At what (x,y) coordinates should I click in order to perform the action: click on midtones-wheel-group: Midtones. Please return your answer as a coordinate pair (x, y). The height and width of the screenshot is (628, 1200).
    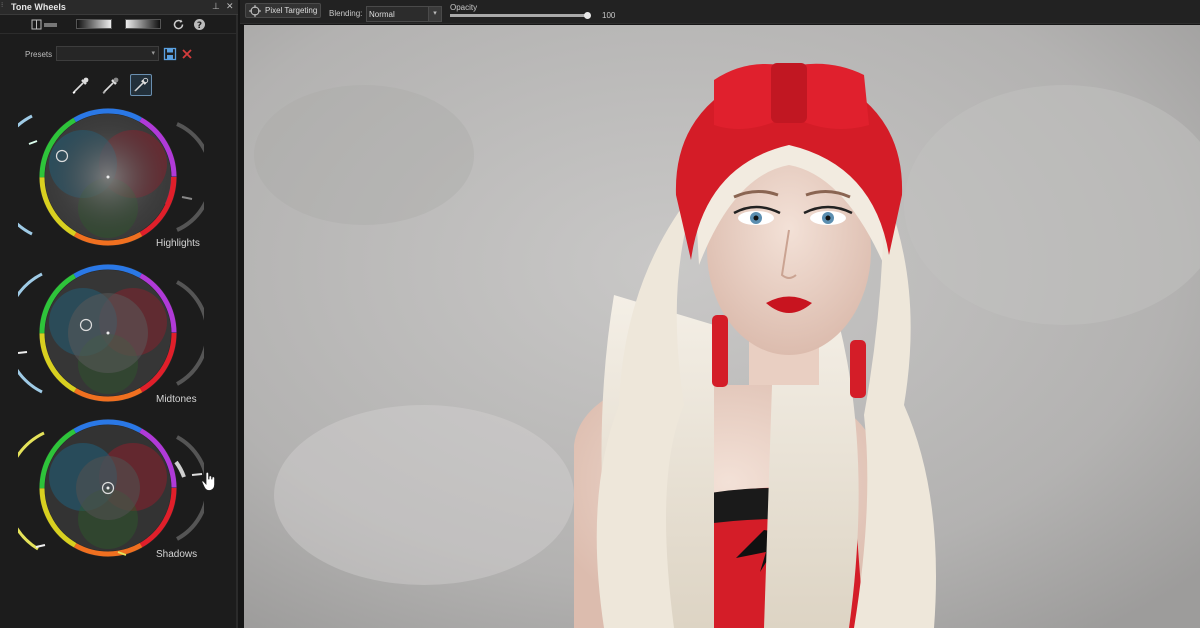
    Looking at the image, I should click on (107, 335).